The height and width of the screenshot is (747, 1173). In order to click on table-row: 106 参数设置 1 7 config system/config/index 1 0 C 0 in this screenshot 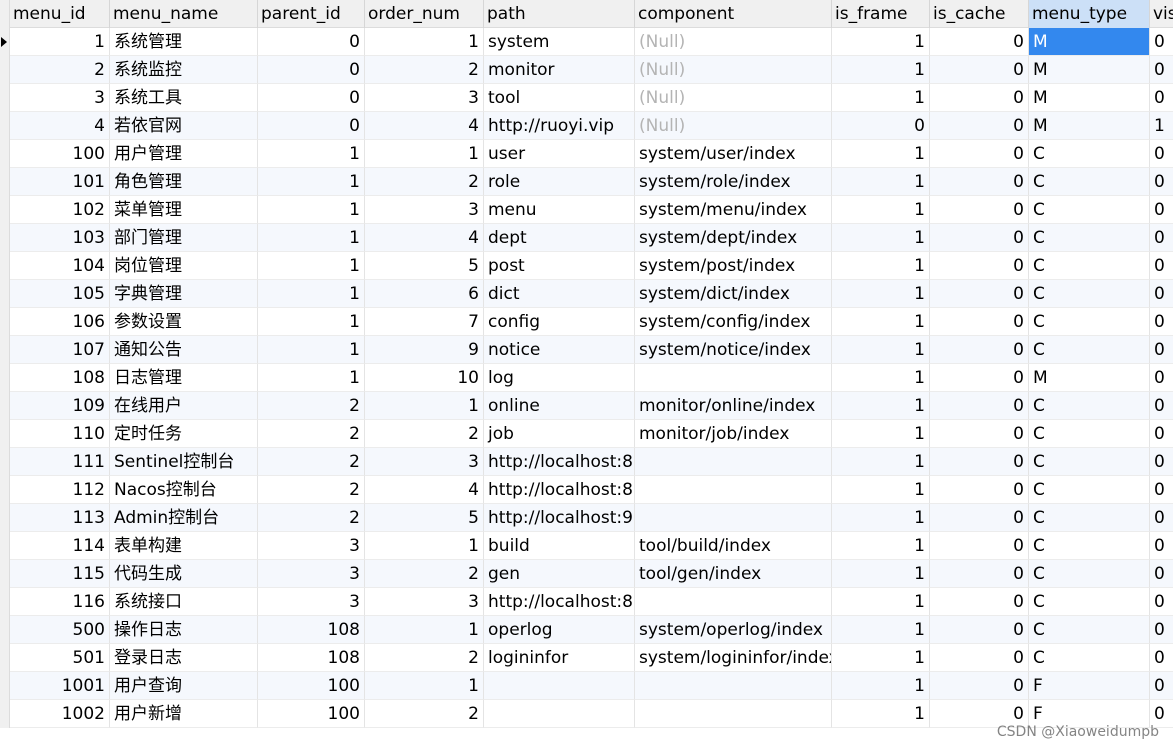, I will do `click(586, 322)`.